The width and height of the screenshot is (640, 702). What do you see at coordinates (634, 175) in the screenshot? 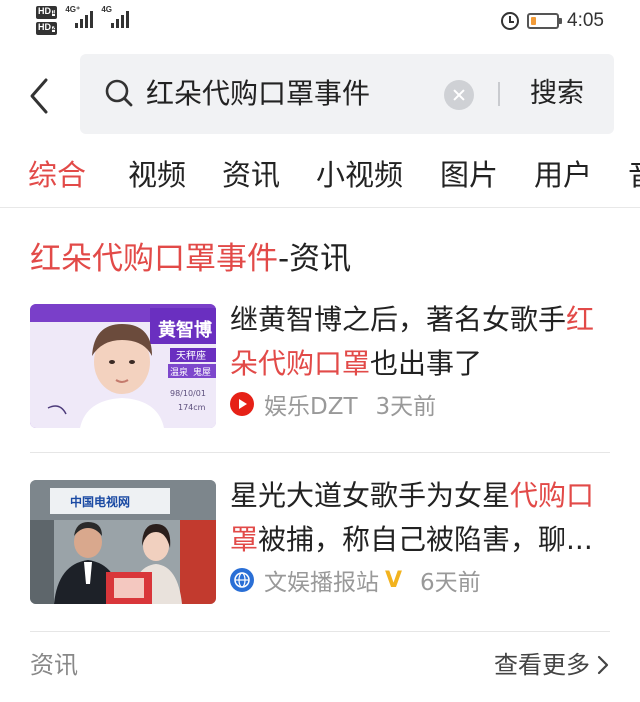
I see `tab-music: 音` at bounding box center [634, 175].